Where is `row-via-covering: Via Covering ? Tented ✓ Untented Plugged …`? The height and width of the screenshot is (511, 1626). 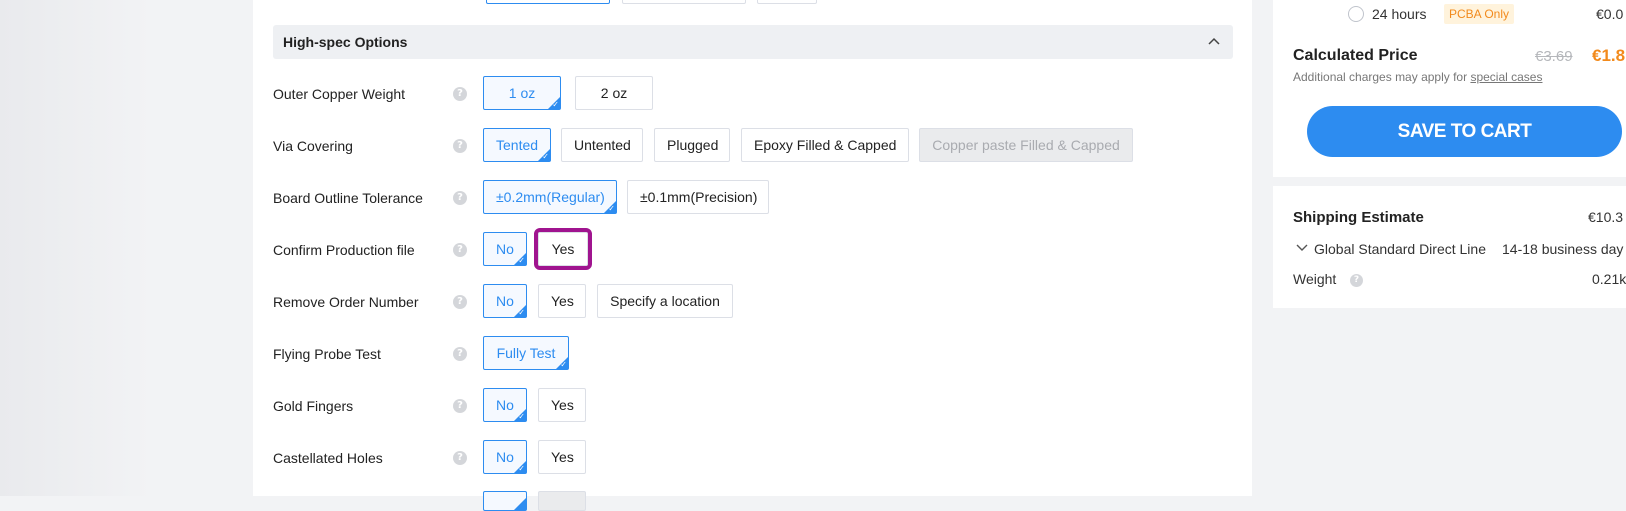
row-via-covering: Via Covering ? Tented ✓ Untented Plugged … is located at coordinates (753, 146).